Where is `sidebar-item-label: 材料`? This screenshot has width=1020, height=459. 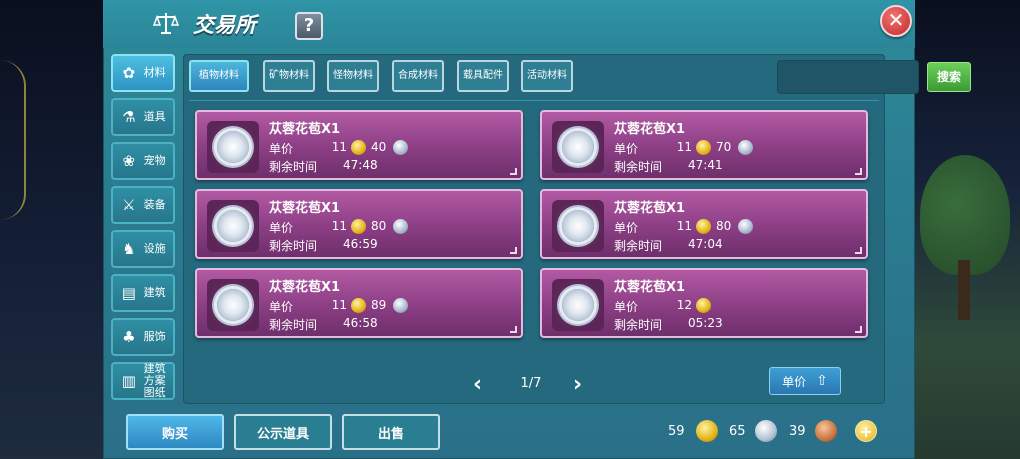 sidebar-item-label: 材料 is located at coordinates (154, 72).